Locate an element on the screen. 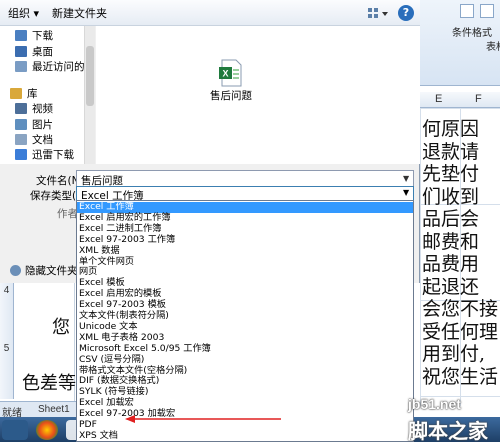 The image size is (500, 442). view-options-icon is located at coordinates (378, 13).